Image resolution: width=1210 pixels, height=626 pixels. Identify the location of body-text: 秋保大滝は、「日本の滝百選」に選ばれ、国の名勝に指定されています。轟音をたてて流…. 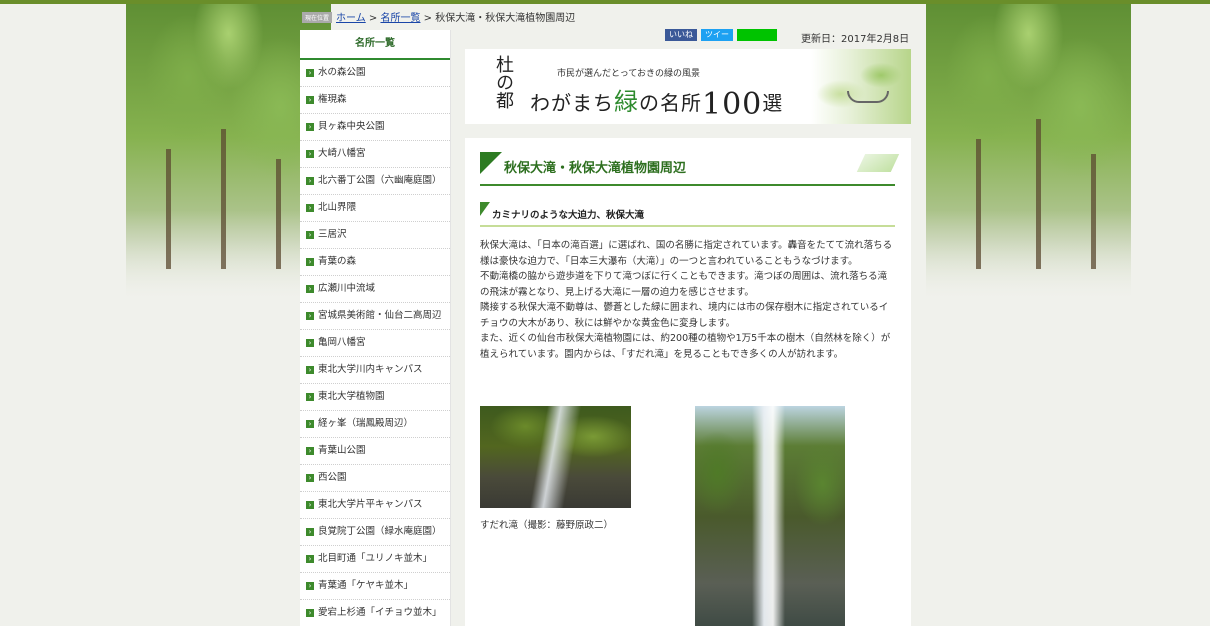
(687, 300).